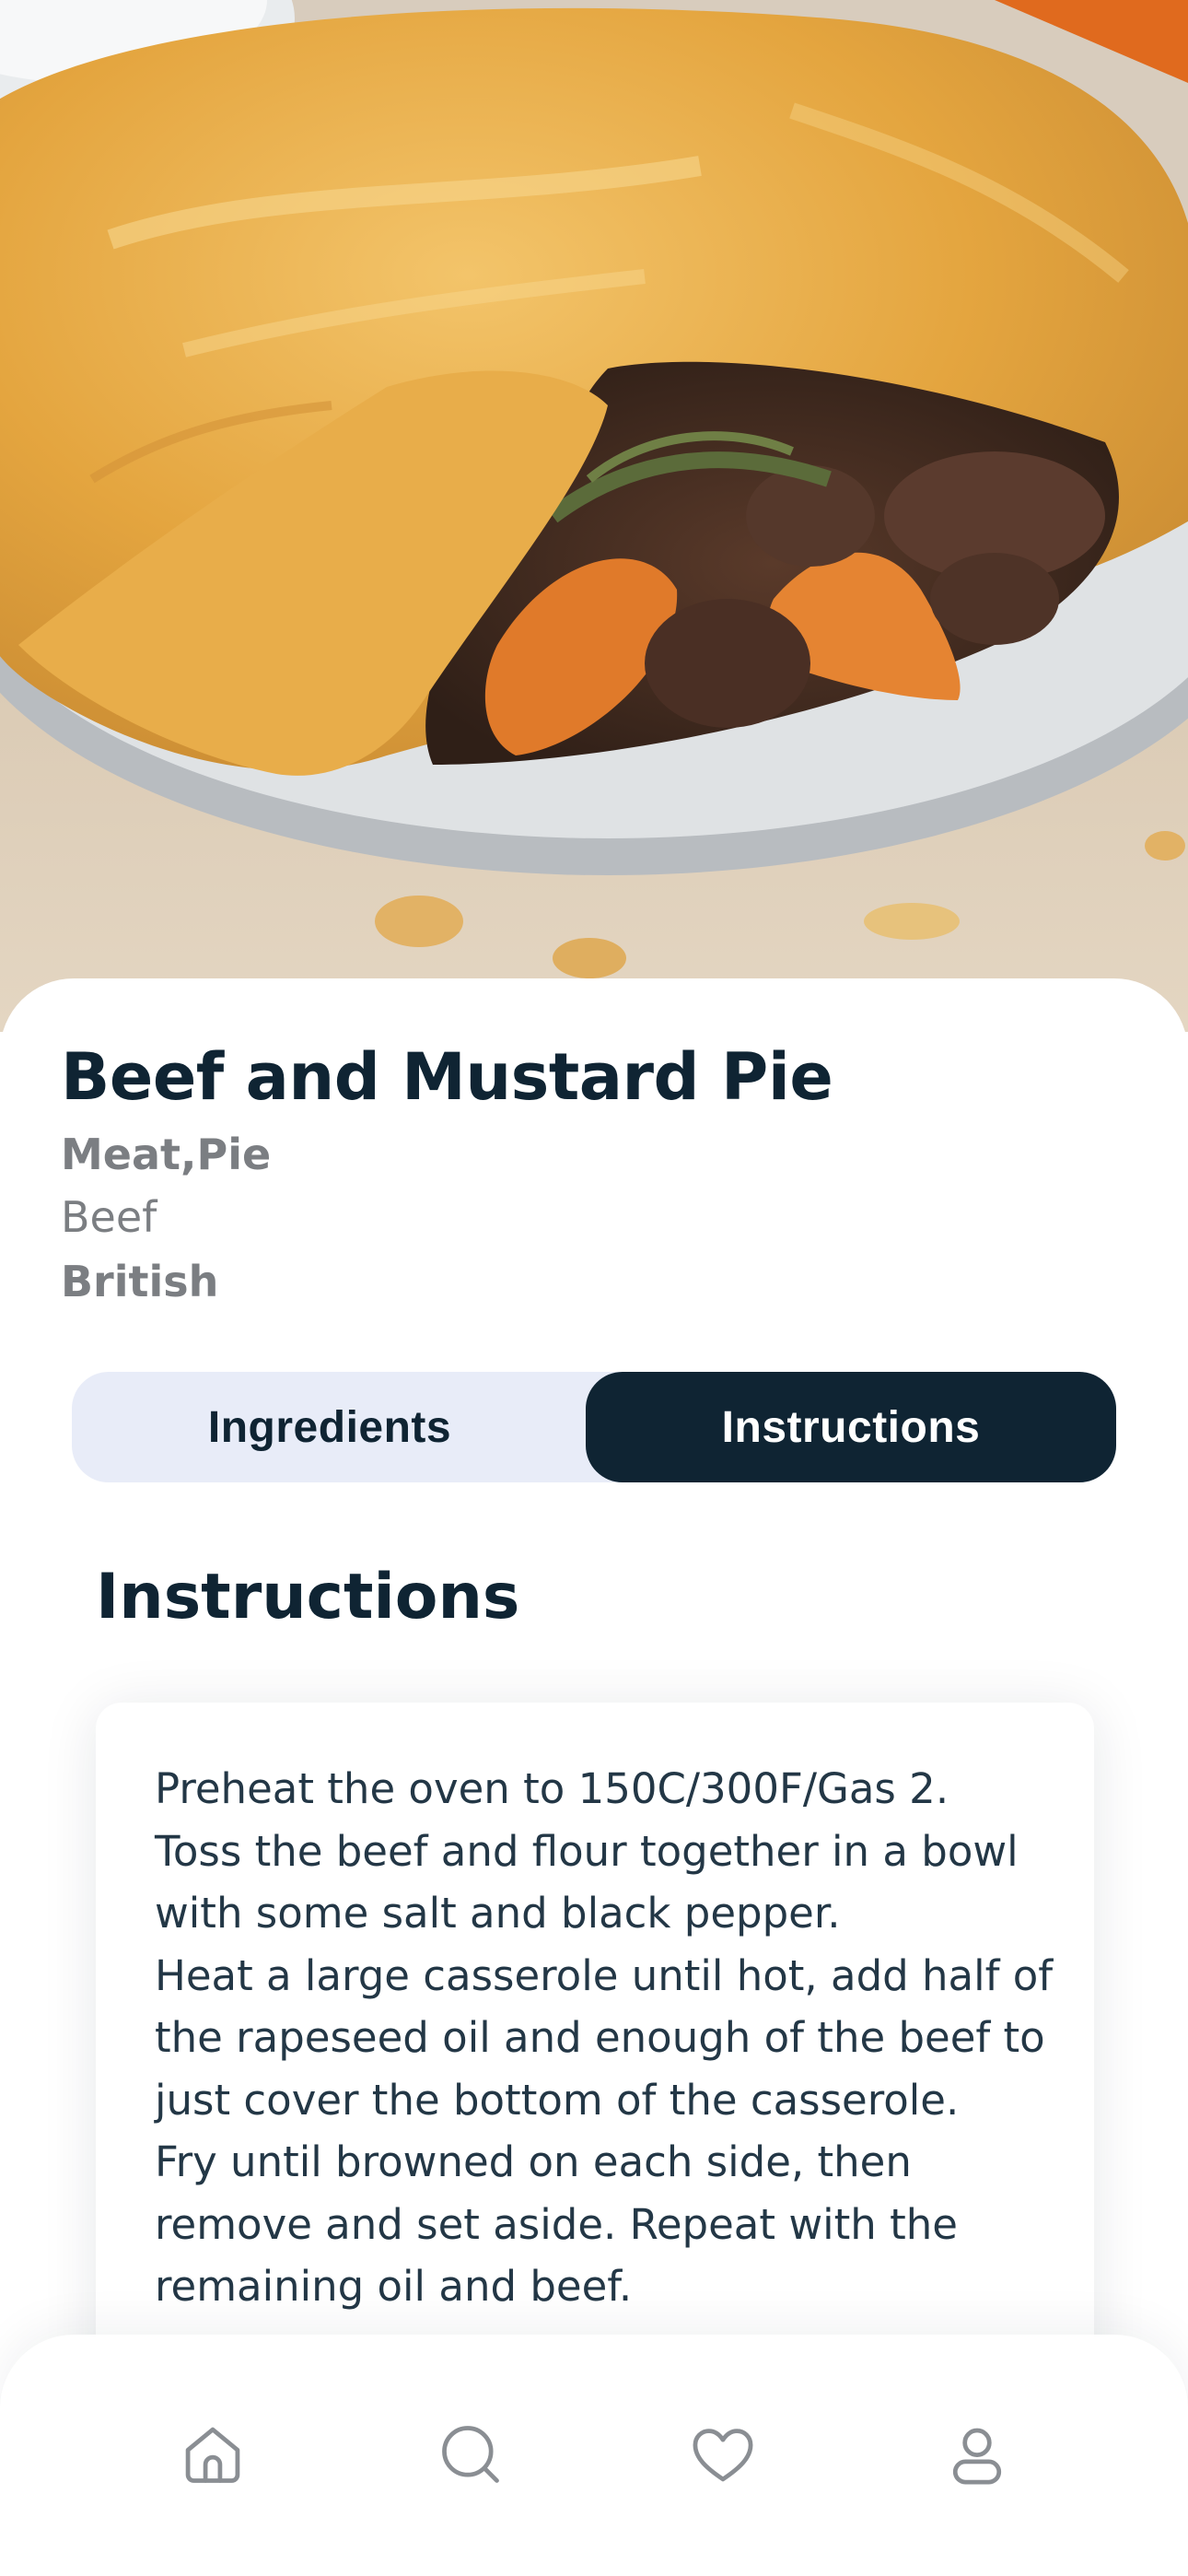 This screenshot has width=1188, height=2576. I want to click on heart-icon, so click(723, 2455).